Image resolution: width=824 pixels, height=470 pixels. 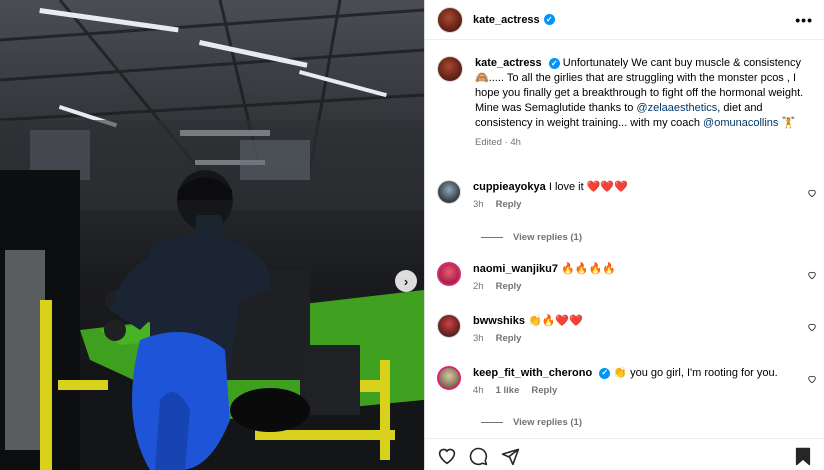 What do you see at coordinates (510, 456) in the screenshot?
I see `share-icon` at bounding box center [510, 456].